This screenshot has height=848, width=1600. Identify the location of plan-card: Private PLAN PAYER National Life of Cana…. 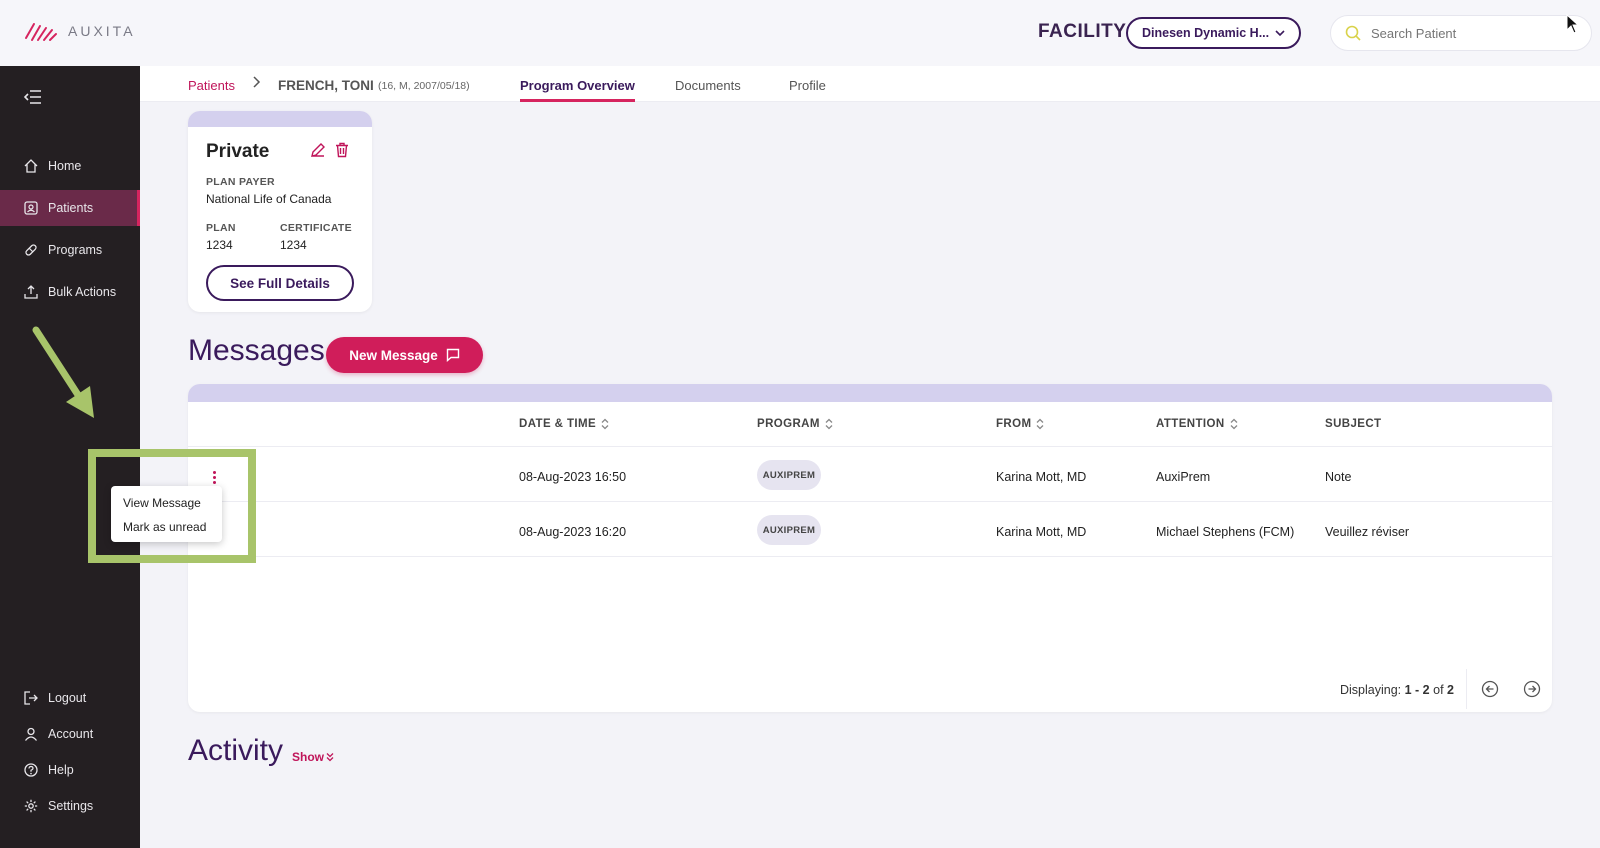
(280, 211).